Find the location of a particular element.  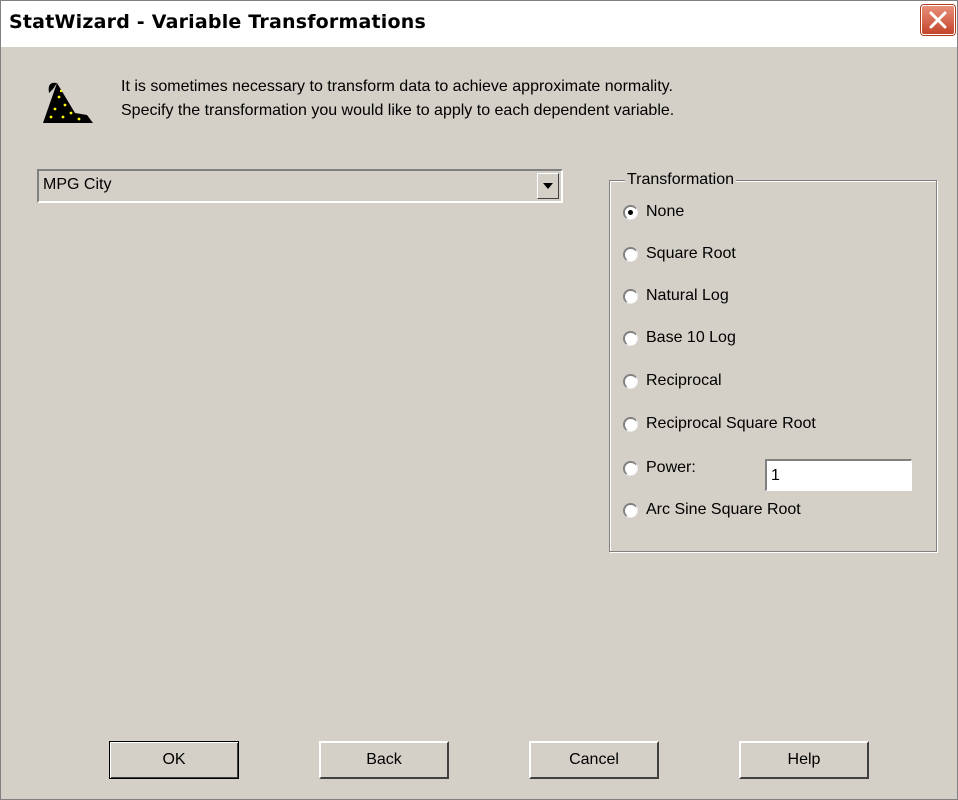

help-button: Help is located at coordinates (804, 760).